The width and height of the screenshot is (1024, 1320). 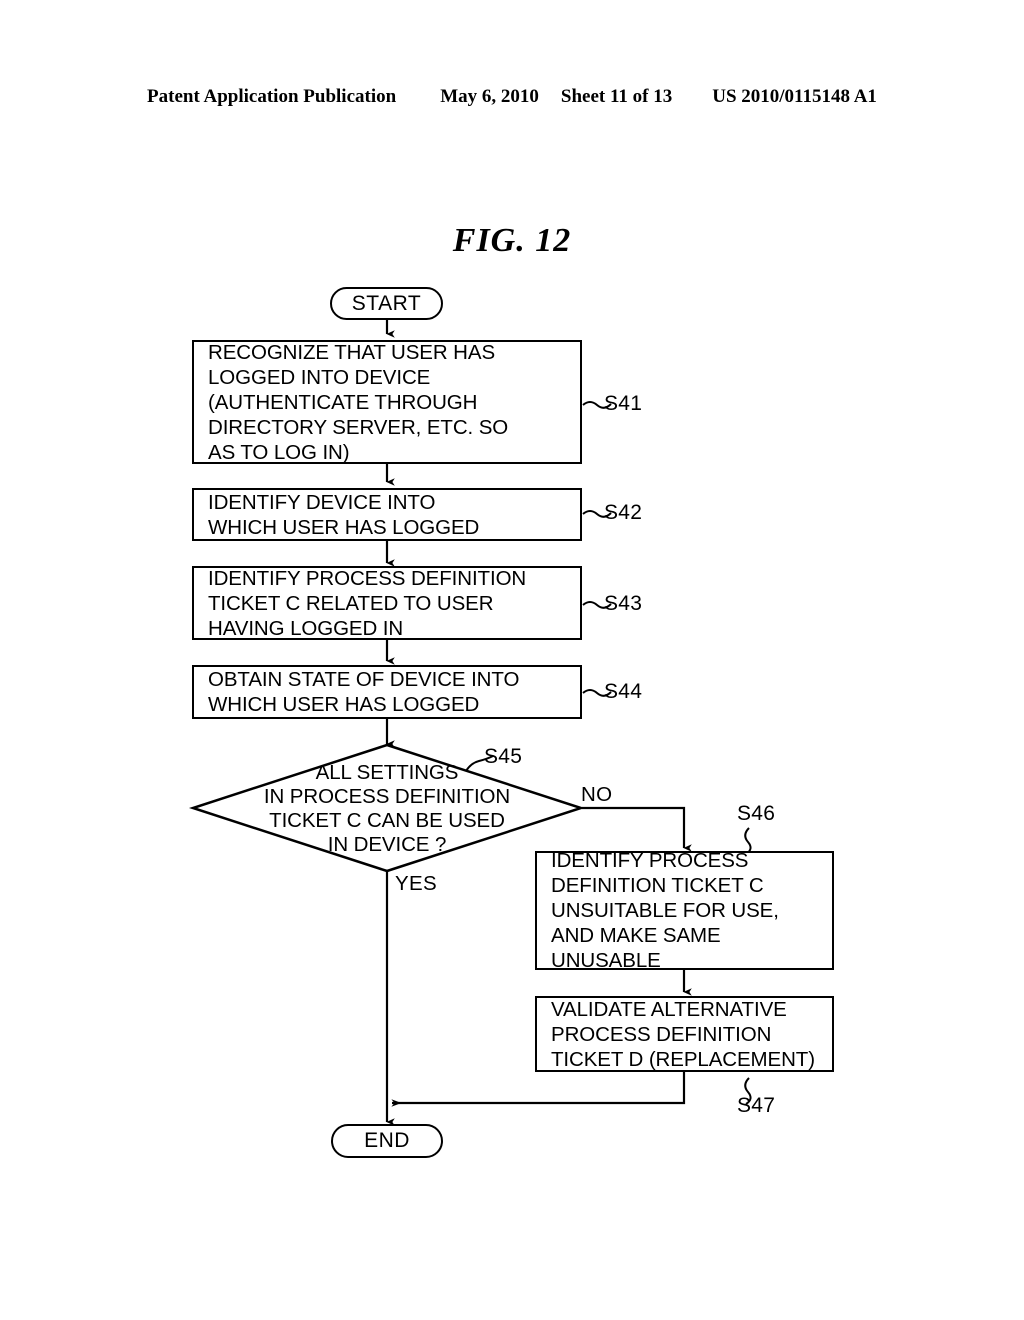 What do you see at coordinates (344, 527) in the screenshot?
I see `node-s42-line-2: WHICH USER HAS LOGGED` at bounding box center [344, 527].